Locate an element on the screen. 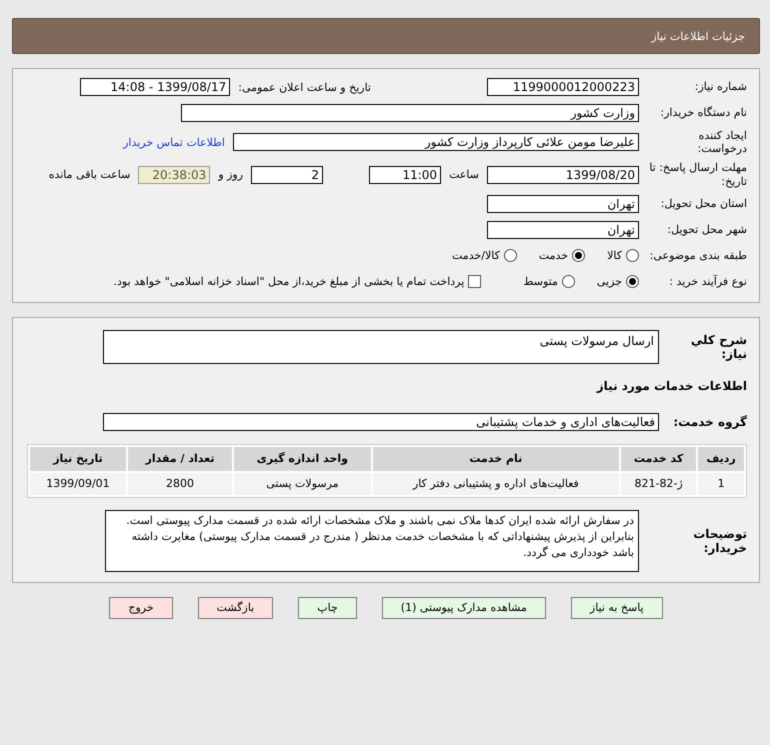 The width and height of the screenshot is (770, 745). table-cell: 1 is located at coordinates (721, 483).